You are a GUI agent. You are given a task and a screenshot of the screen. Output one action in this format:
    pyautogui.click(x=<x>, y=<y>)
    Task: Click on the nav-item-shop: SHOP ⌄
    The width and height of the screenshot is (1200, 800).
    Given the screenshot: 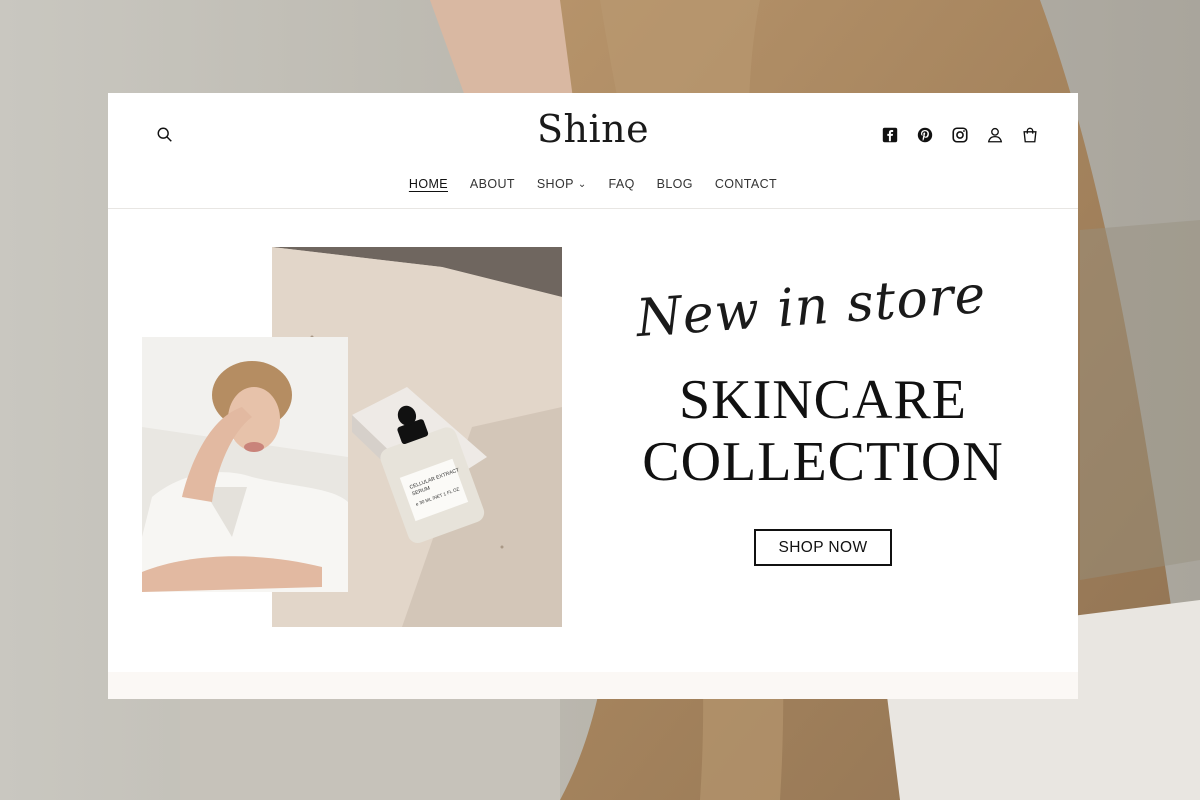 What is the action you would take?
    pyautogui.click(x=562, y=184)
    